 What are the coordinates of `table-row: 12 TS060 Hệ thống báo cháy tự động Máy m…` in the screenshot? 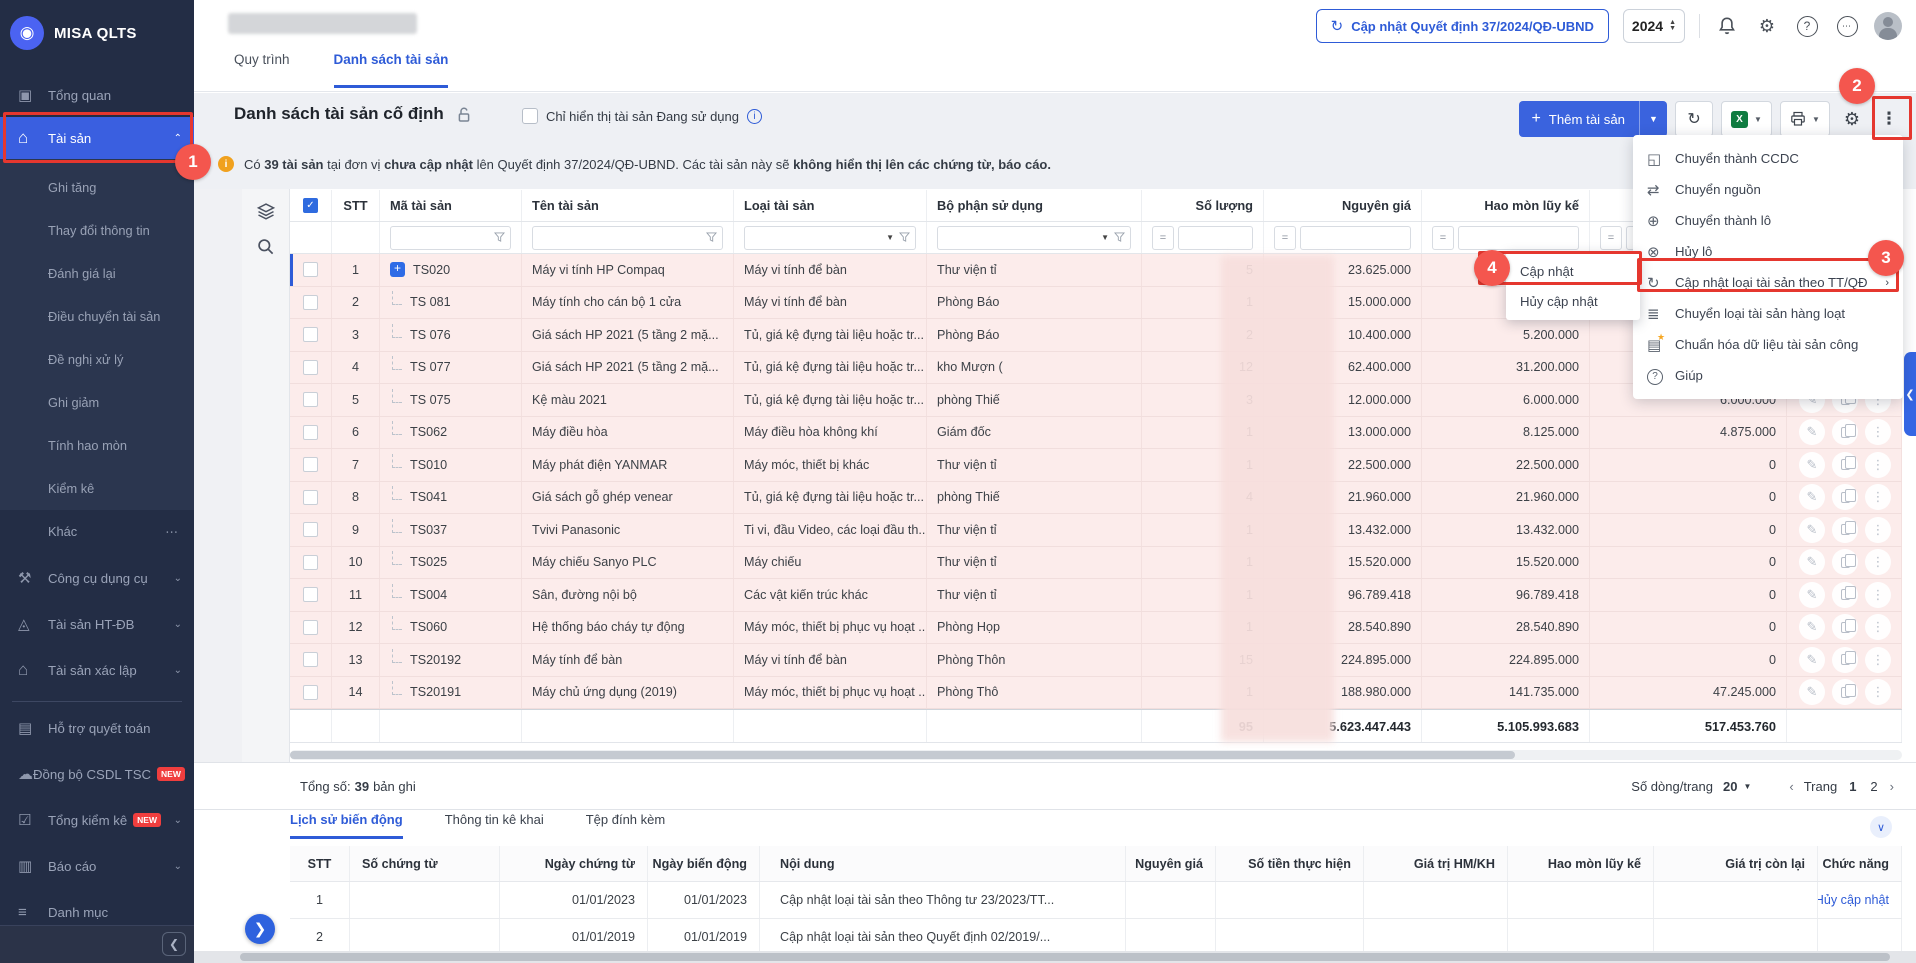 It's located at (1096, 627).